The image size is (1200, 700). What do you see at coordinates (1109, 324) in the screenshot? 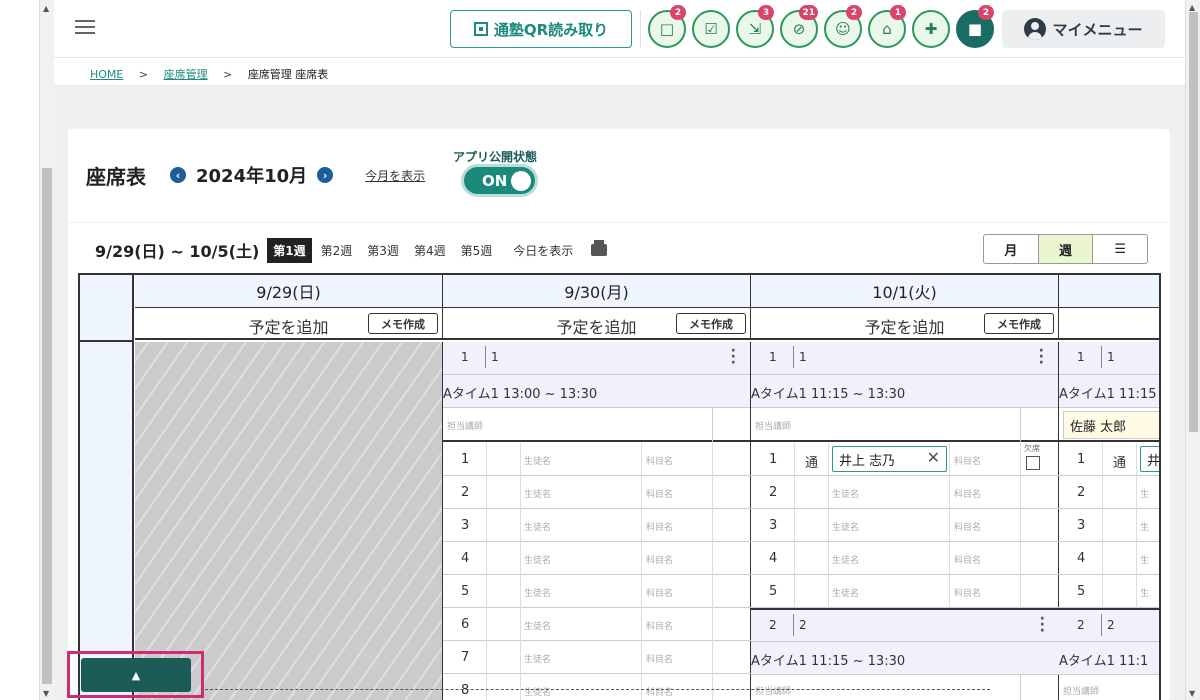
I see `add-row-wed` at bounding box center [1109, 324].